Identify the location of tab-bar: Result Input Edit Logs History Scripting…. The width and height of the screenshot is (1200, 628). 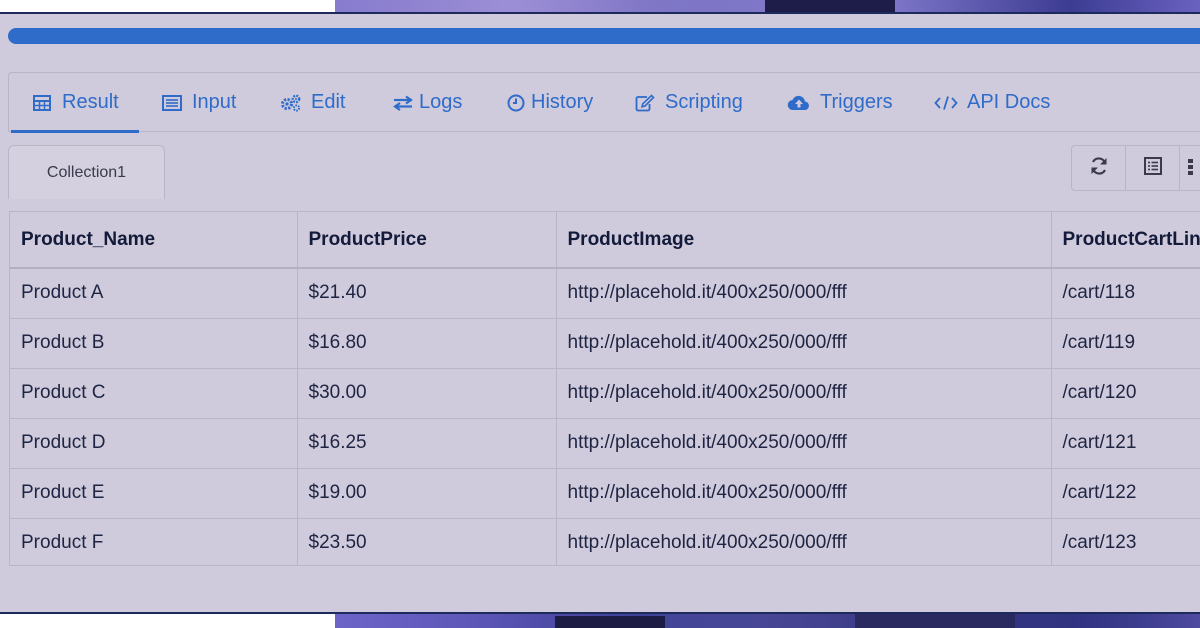
(604, 102).